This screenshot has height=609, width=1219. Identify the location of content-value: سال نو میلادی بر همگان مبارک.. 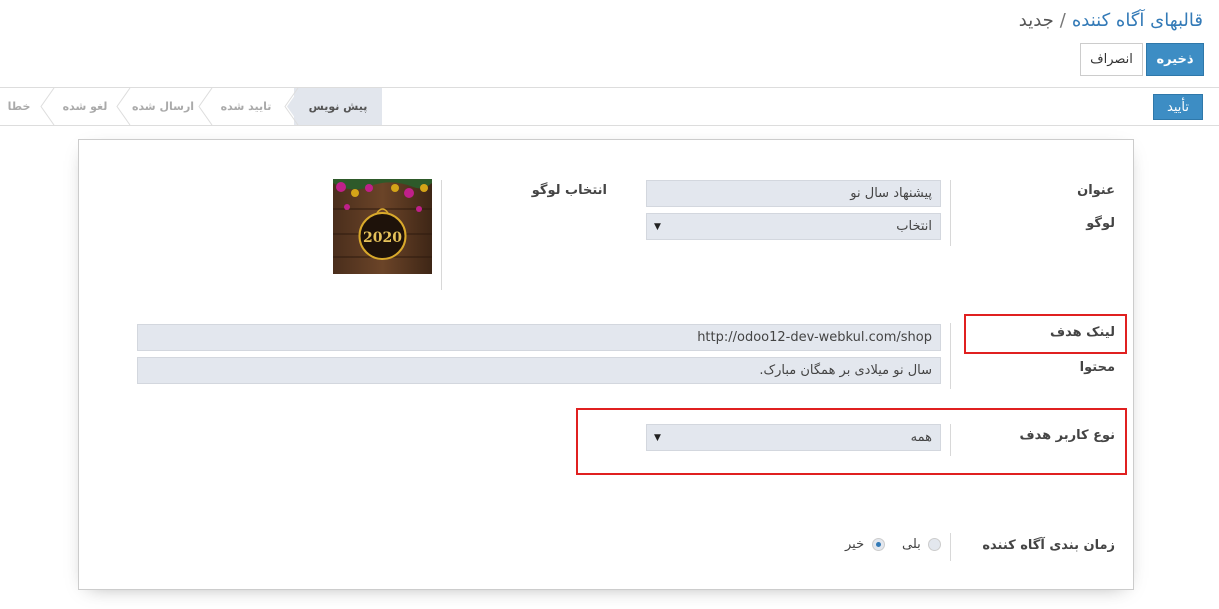
(845, 370).